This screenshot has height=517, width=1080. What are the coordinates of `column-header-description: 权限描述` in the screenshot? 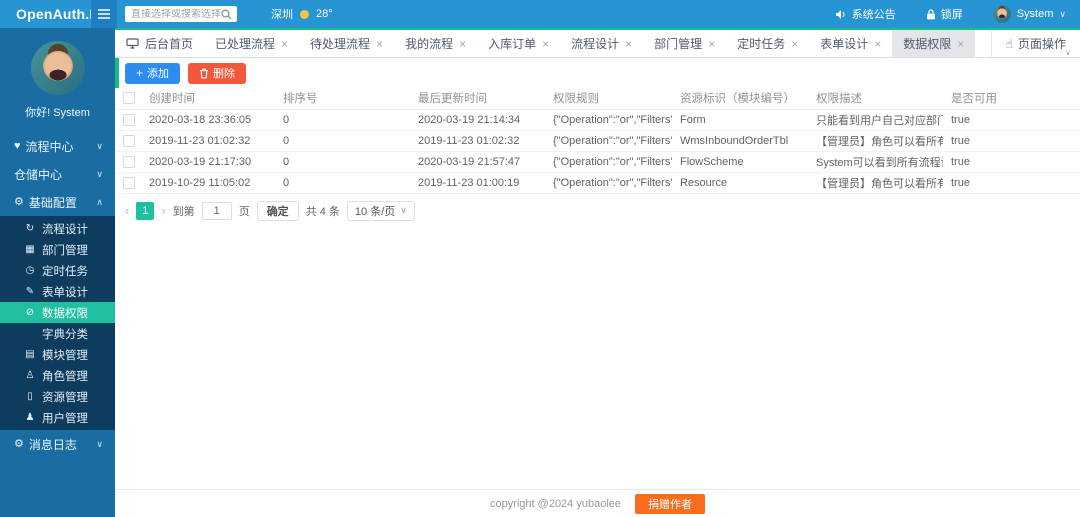 It's located at (875, 99).